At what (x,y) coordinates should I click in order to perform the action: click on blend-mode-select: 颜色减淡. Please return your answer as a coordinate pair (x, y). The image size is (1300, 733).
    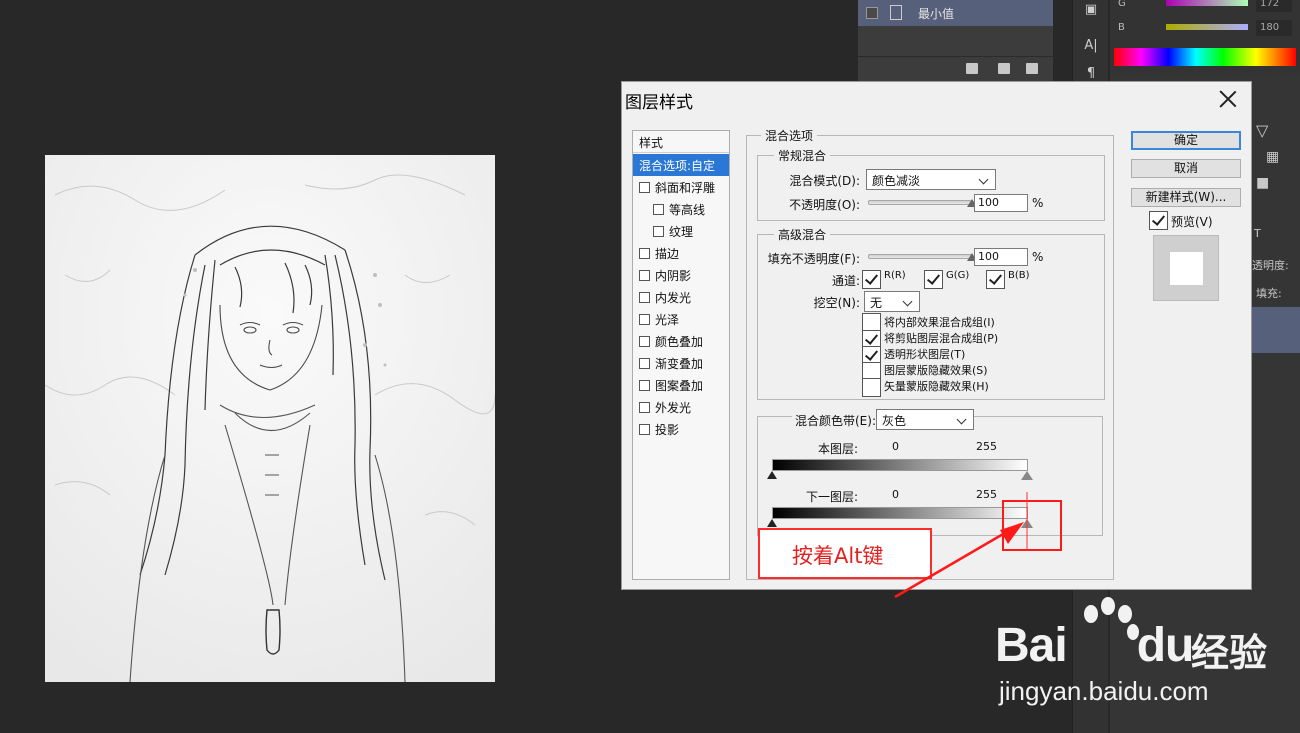
    Looking at the image, I should click on (931, 179).